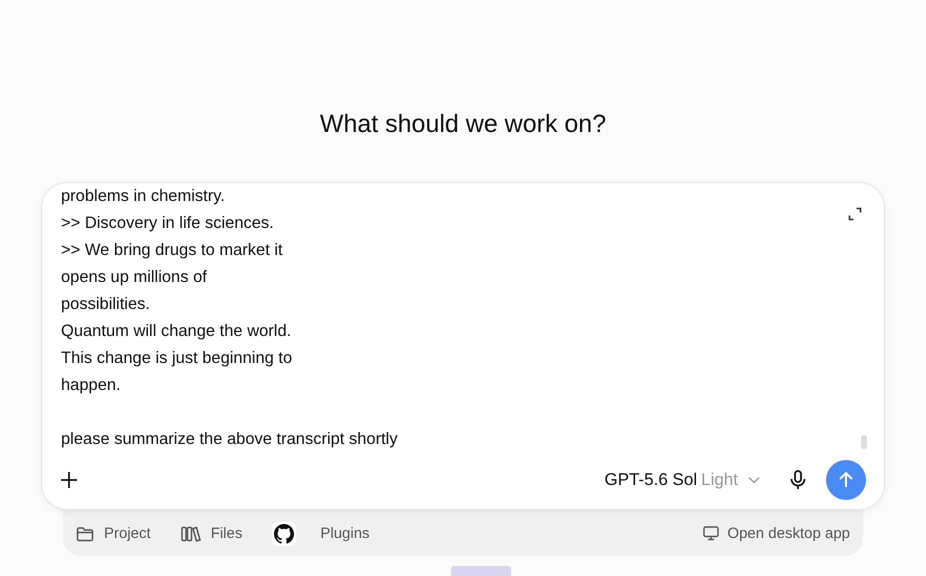  Describe the element at coordinates (321, 534) in the screenshot. I see `bottom-bar-item: Plugins` at that location.